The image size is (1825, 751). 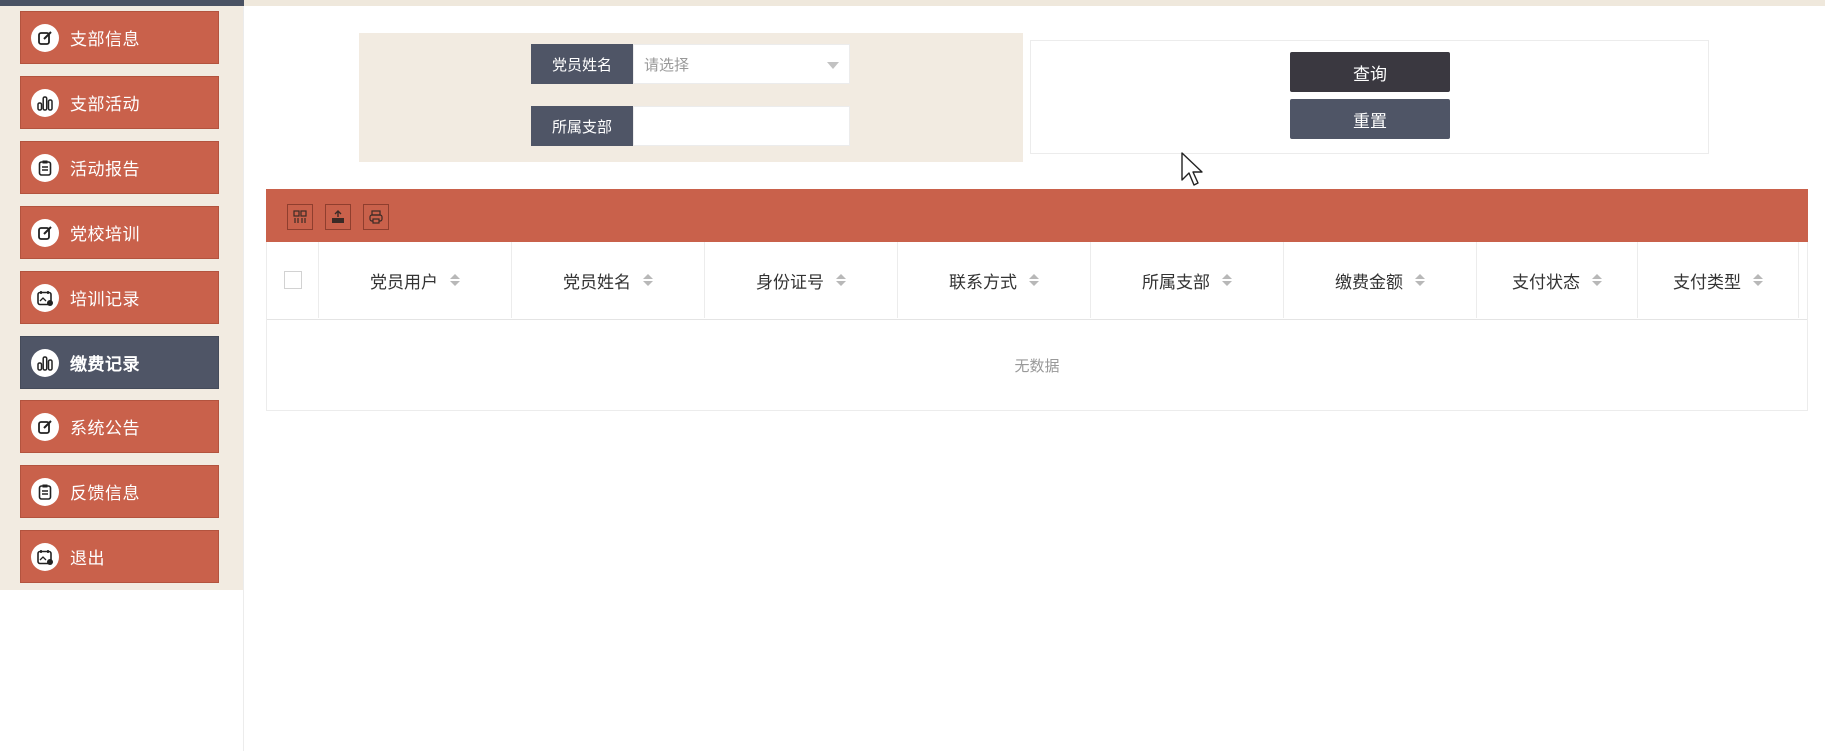 I want to click on reset-button: 重置, so click(x=1370, y=119).